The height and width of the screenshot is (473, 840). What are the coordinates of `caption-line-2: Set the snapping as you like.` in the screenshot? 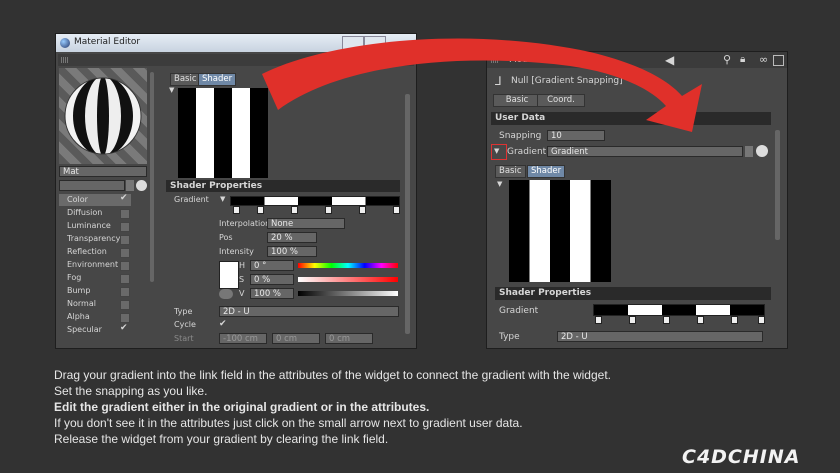 It's located at (131, 391).